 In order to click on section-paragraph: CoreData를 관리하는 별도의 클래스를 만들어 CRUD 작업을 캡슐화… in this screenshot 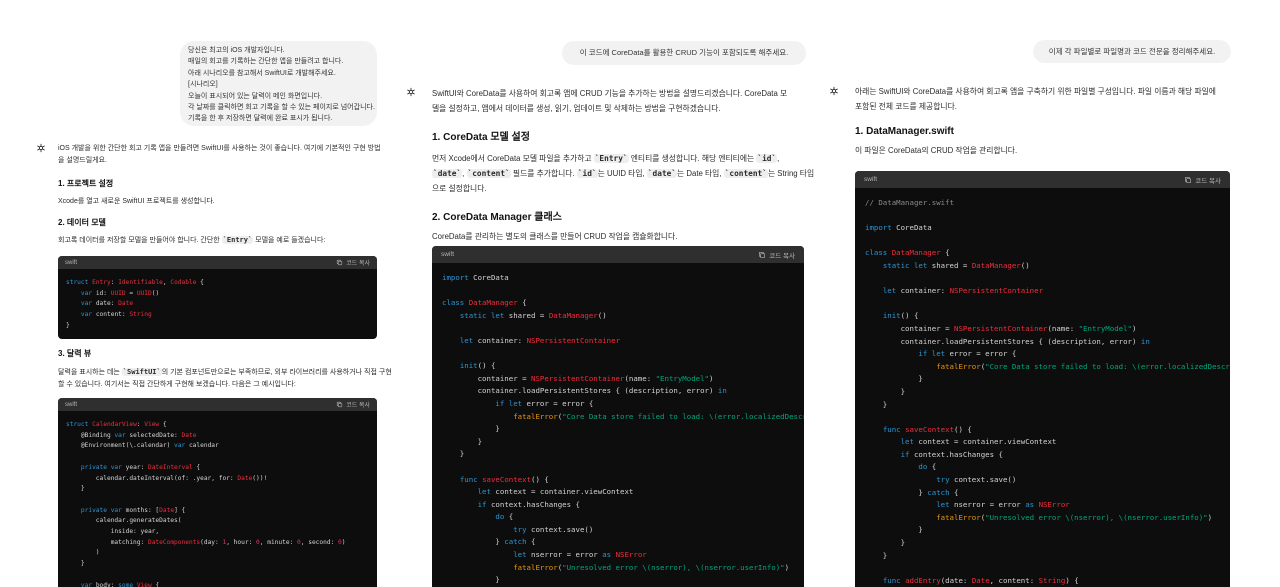, I will do `click(555, 236)`.